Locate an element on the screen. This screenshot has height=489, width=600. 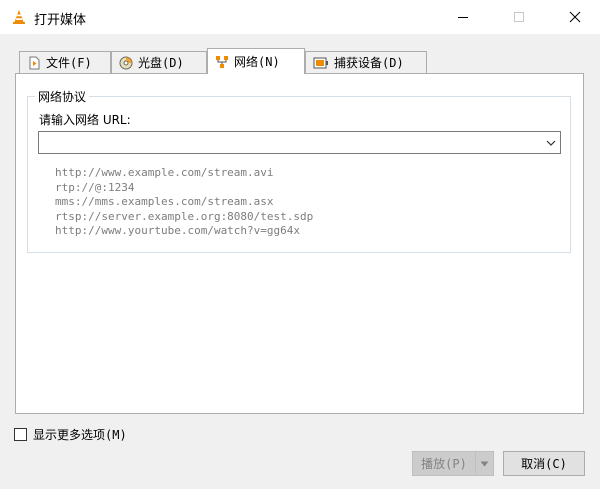
chevron-down-icon is located at coordinates (551, 143).